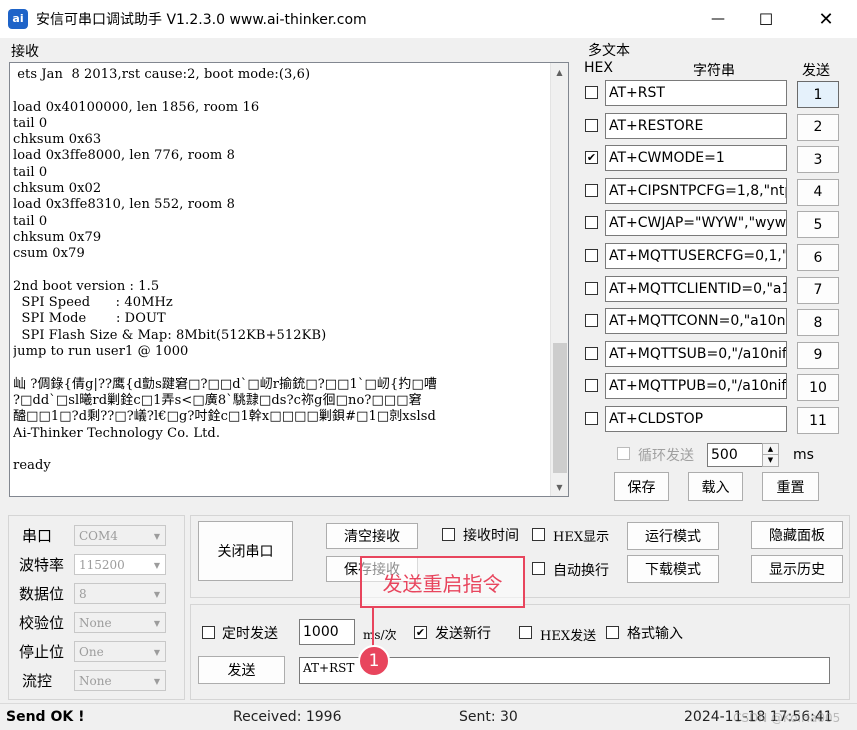 The height and width of the screenshot is (730, 857). I want to click on flow-control-value: None, so click(95, 680).